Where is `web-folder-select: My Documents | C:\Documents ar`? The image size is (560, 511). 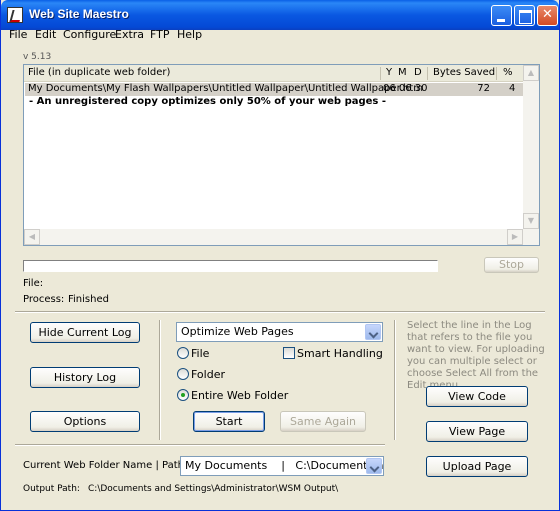
web-folder-select: My Documents | C:\Documents ar is located at coordinates (282, 466).